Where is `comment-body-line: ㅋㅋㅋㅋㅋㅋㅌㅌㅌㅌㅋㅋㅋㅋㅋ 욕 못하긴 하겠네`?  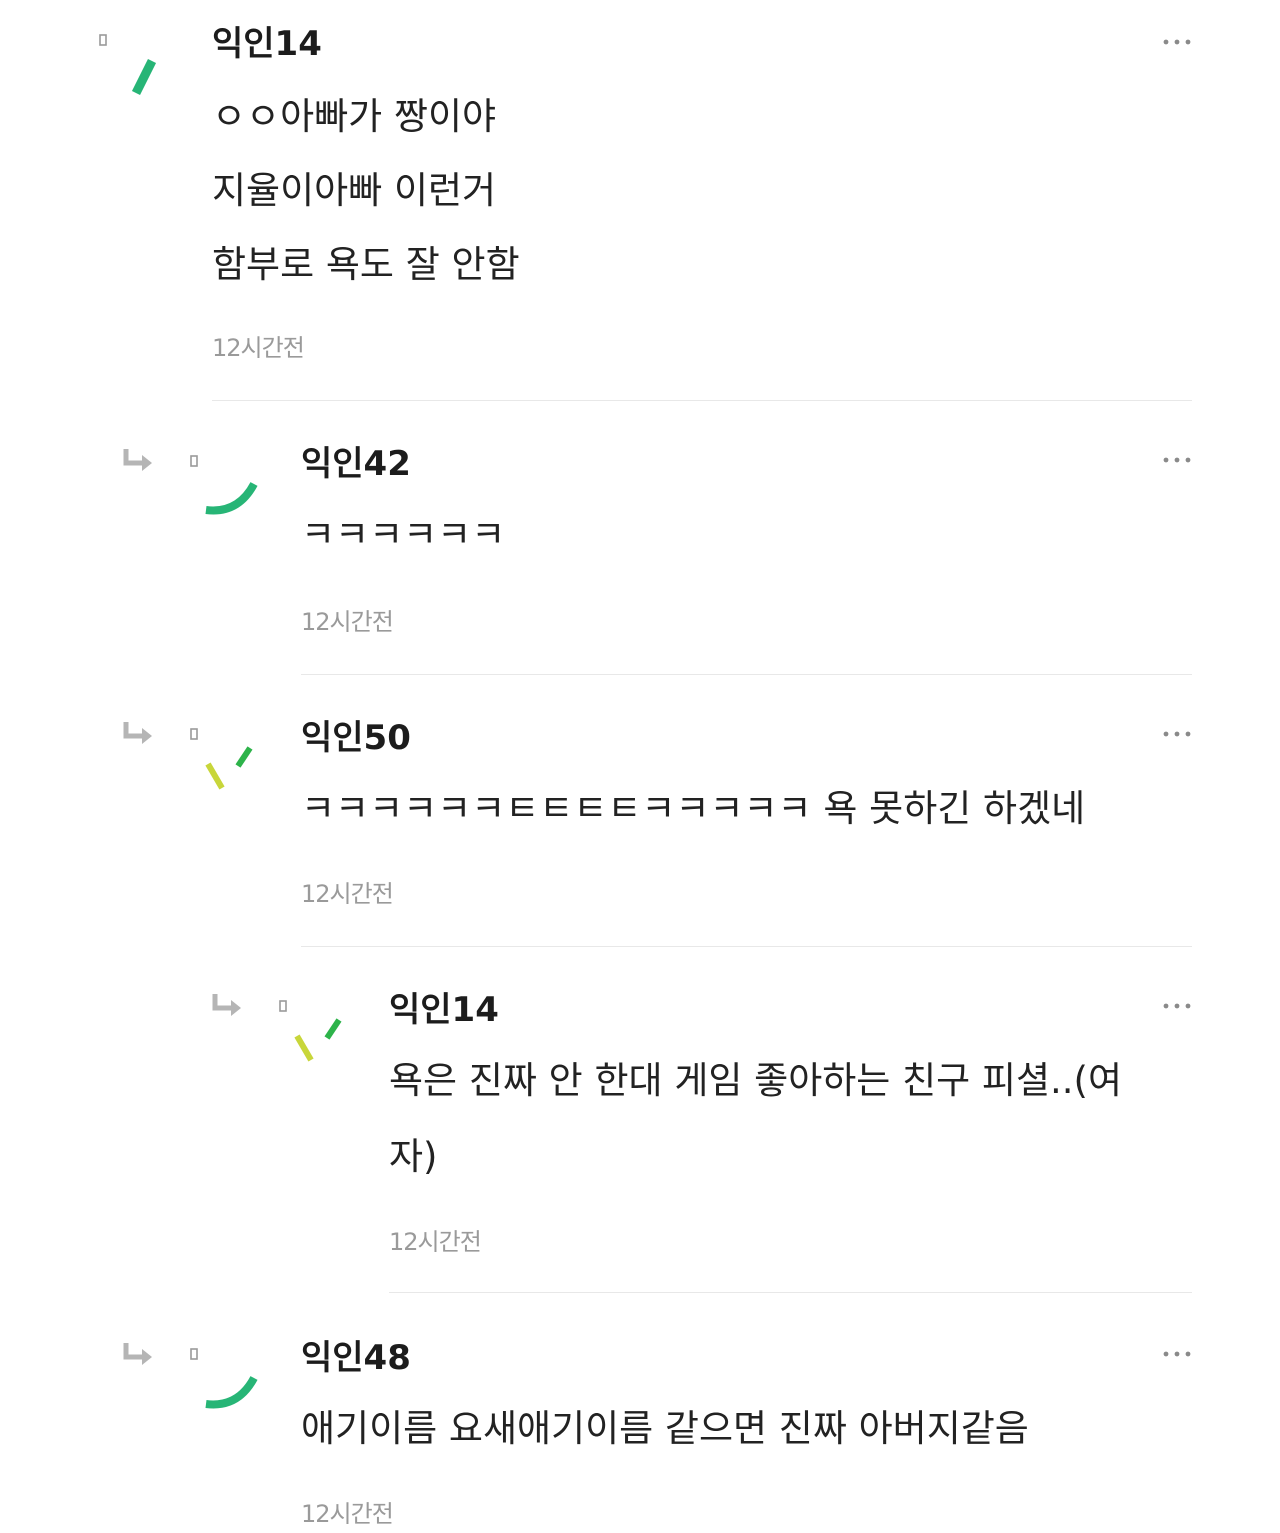
comment-body-line: ㅋㅋㅋㅋㅋㅋㅌㅌㅌㅌㅋㅋㅋㅋㅋ 욕 못하긴 하겠네 is located at coordinates (693, 808).